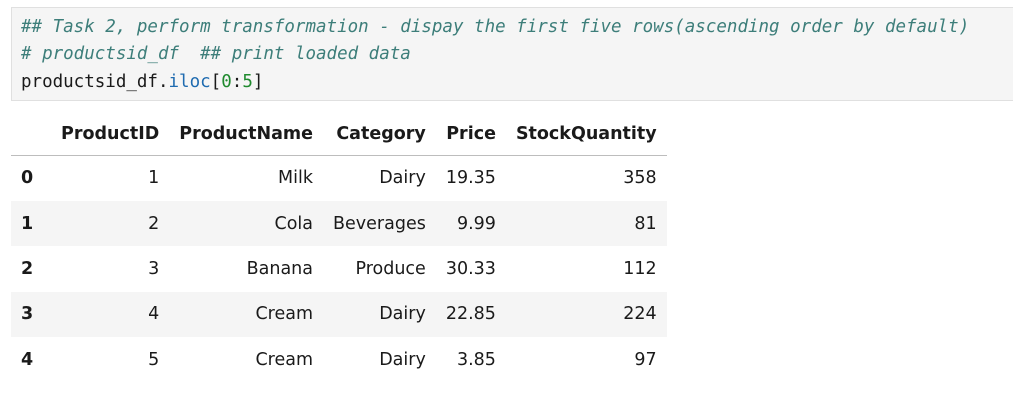 Image resolution: width=1013 pixels, height=404 pixels. Describe the element at coordinates (154, 223) in the screenshot. I see `cell-productid: 2` at that location.